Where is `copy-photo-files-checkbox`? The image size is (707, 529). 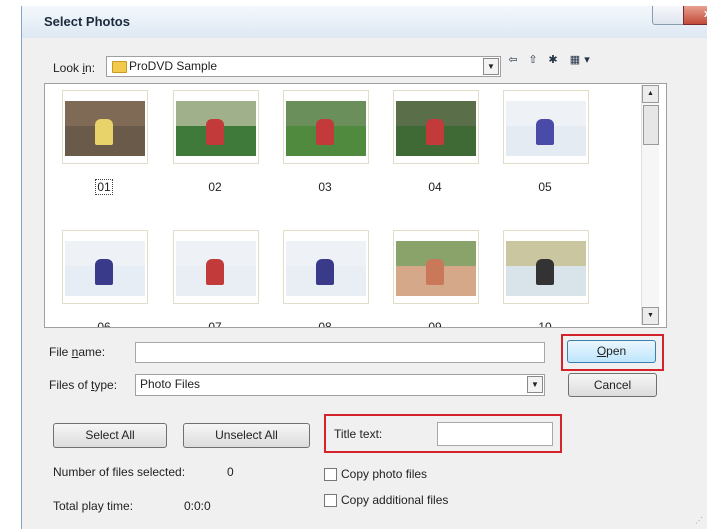
copy-photo-files-checkbox is located at coordinates (330, 474).